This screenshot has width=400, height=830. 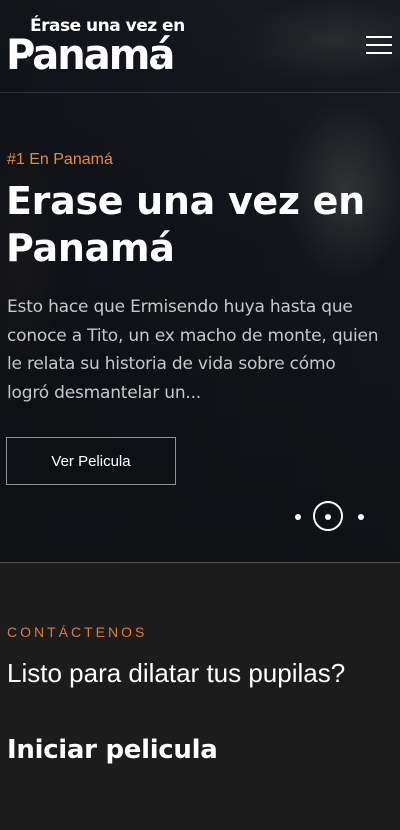 I want to click on slider-dot-2-center, so click(x=328, y=517).